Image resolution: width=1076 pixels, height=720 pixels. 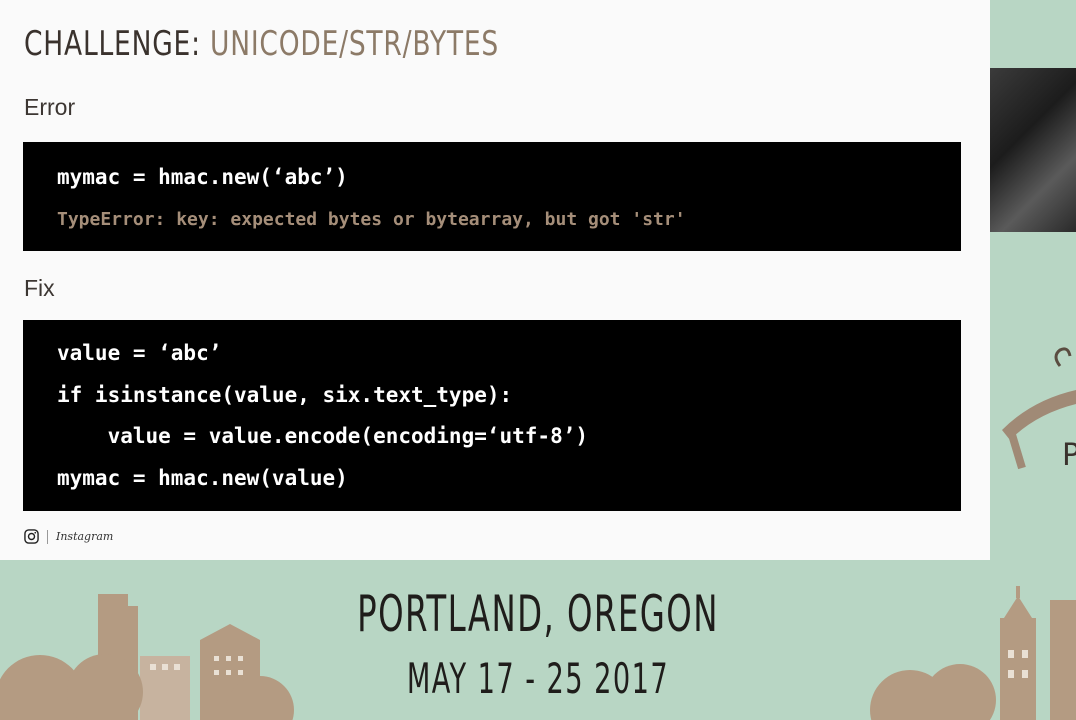 I want to click on banner-dates: MAY 17 - 25 2017, so click(x=538, y=678).